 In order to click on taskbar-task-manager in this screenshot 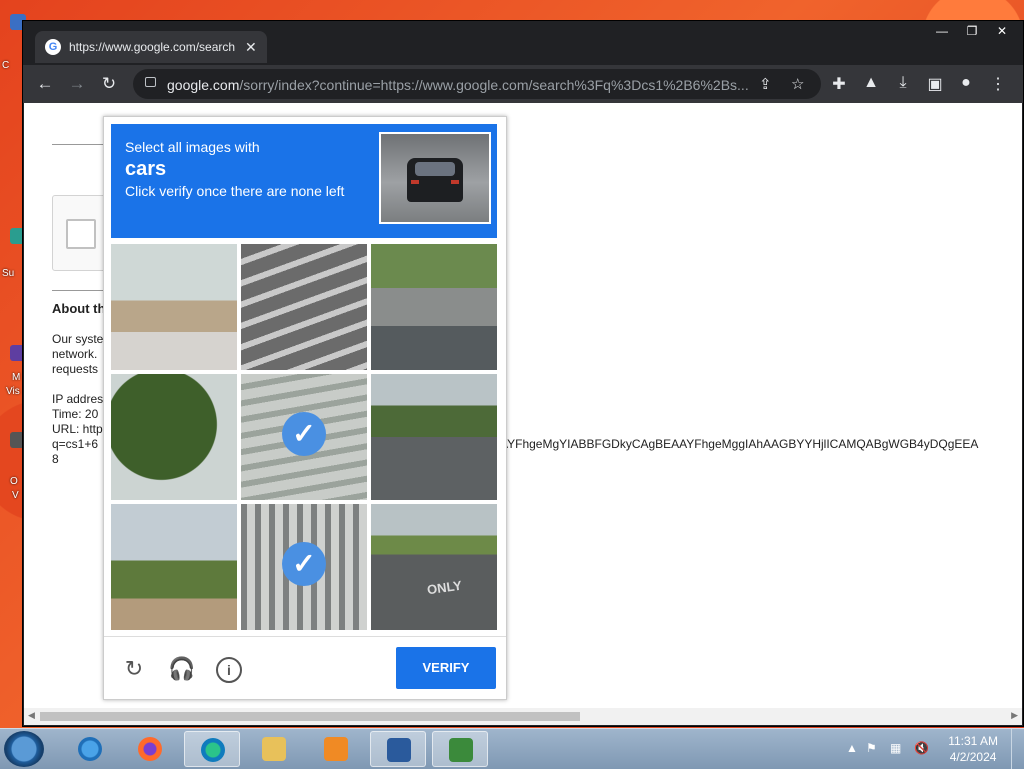, I will do `click(460, 749)`.